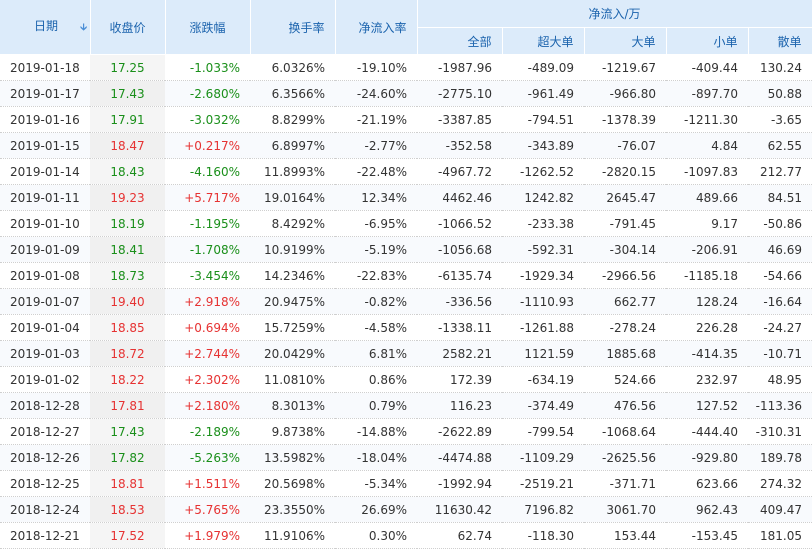 The height and width of the screenshot is (553, 812). What do you see at coordinates (207, 457) in the screenshot?
I see `cell-change-pct: -5.263%` at bounding box center [207, 457].